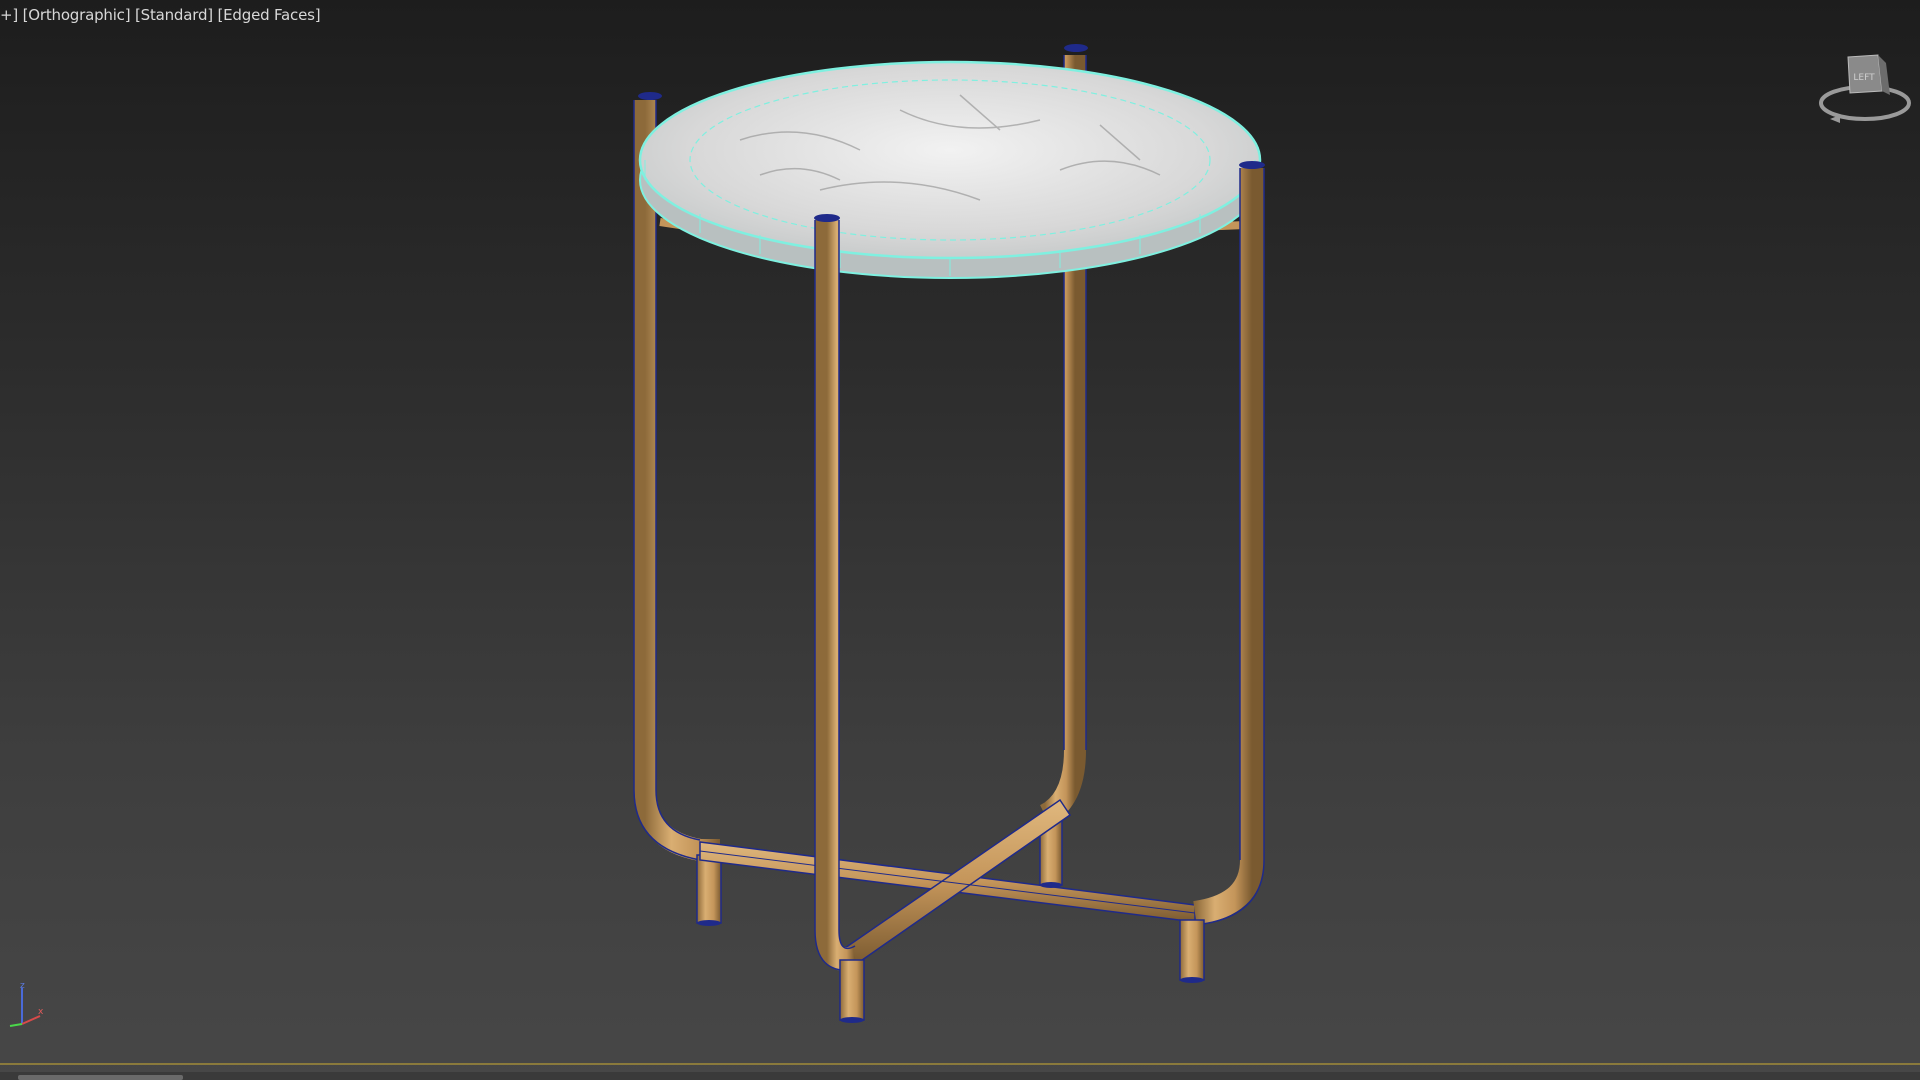 Image resolution: width=1920 pixels, height=1080 pixels. Describe the element at coordinates (100, 1077) in the screenshot. I see `time-slider-thumb` at that location.